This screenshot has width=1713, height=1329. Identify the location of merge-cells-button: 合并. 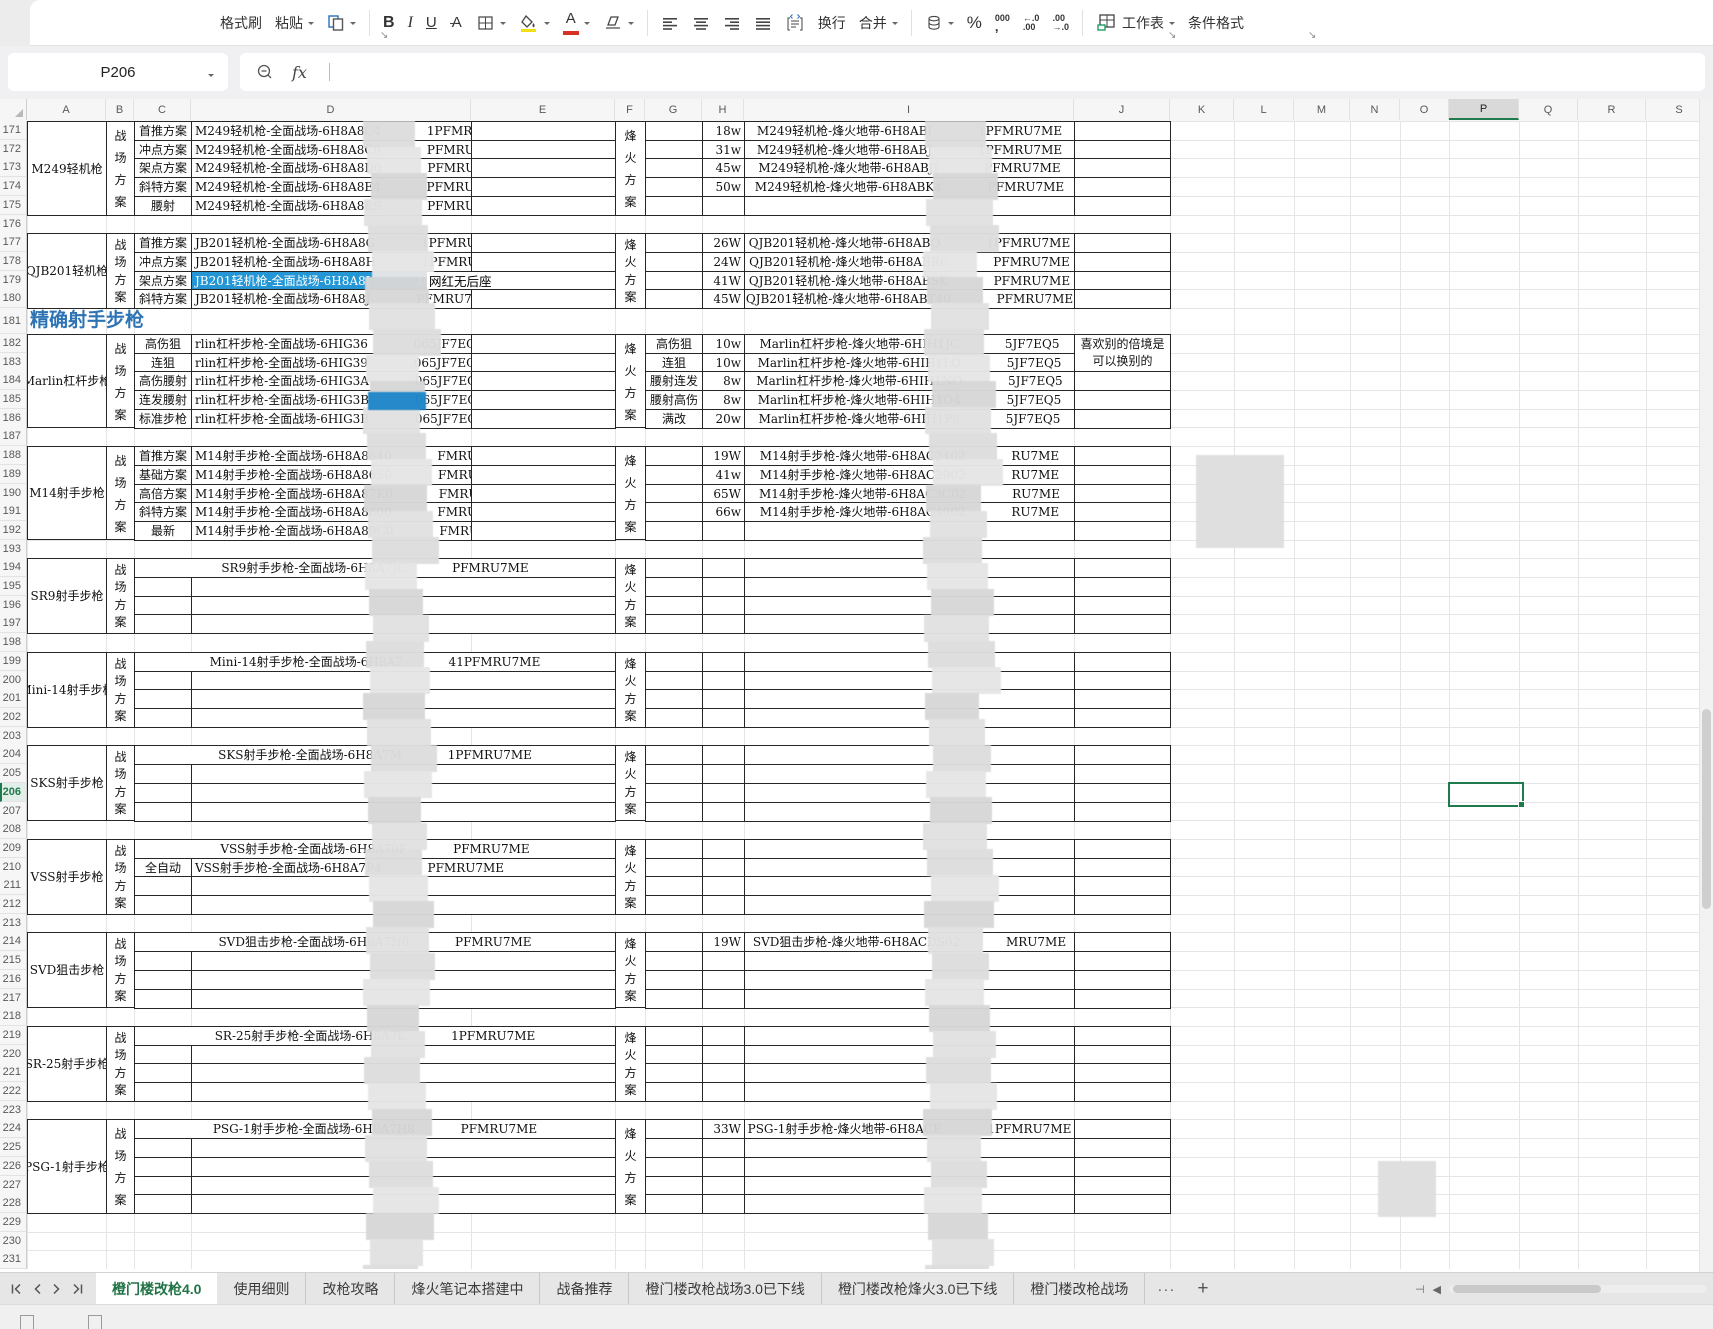
(878, 23).